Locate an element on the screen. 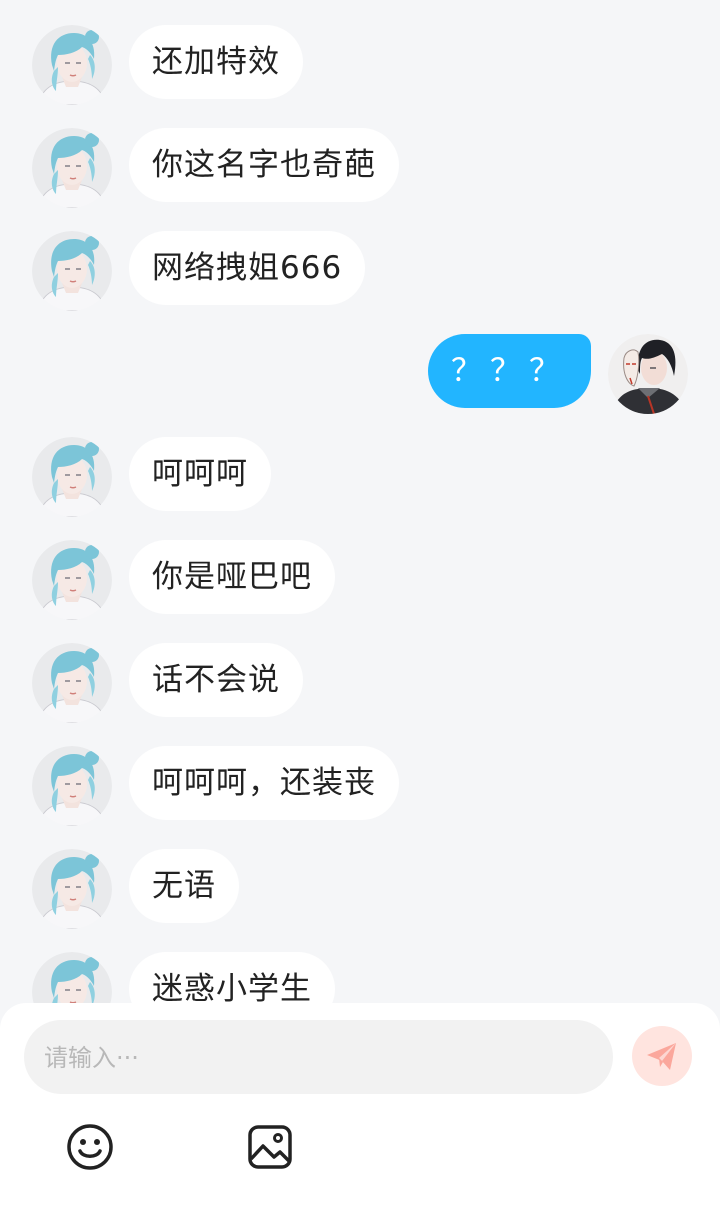 This screenshot has width=720, height=1211. message-row: 网络拽姐666 is located at coordinates (360, 271).